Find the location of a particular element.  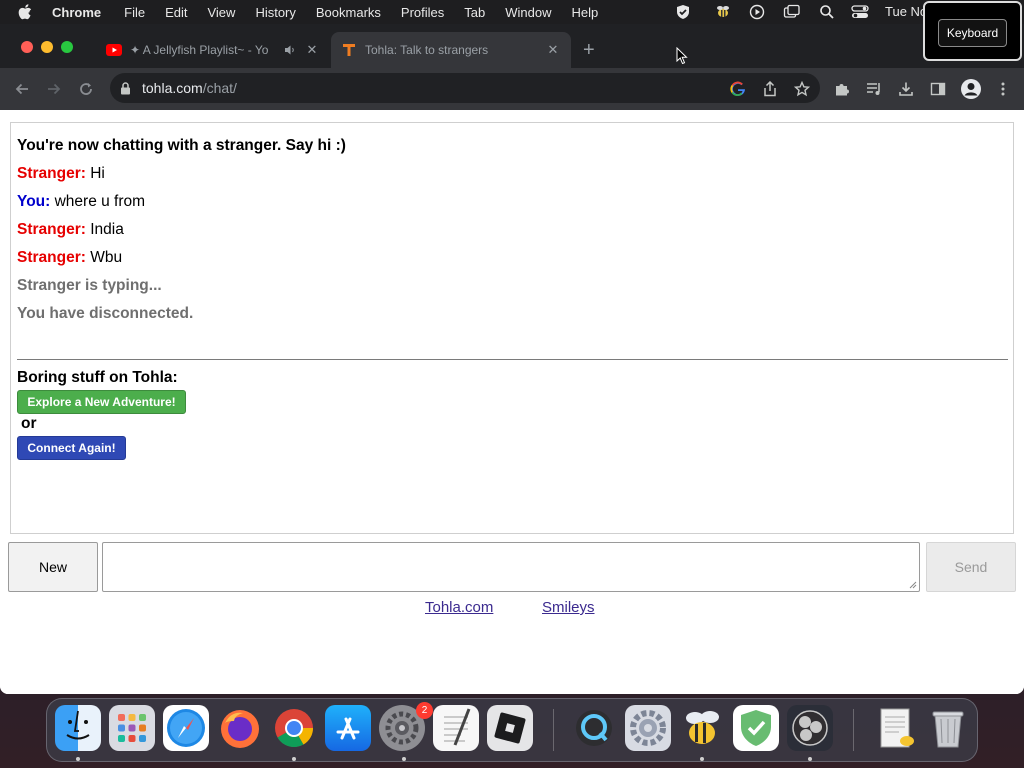

new-chat-button: New is located at coordinates (53, 567).